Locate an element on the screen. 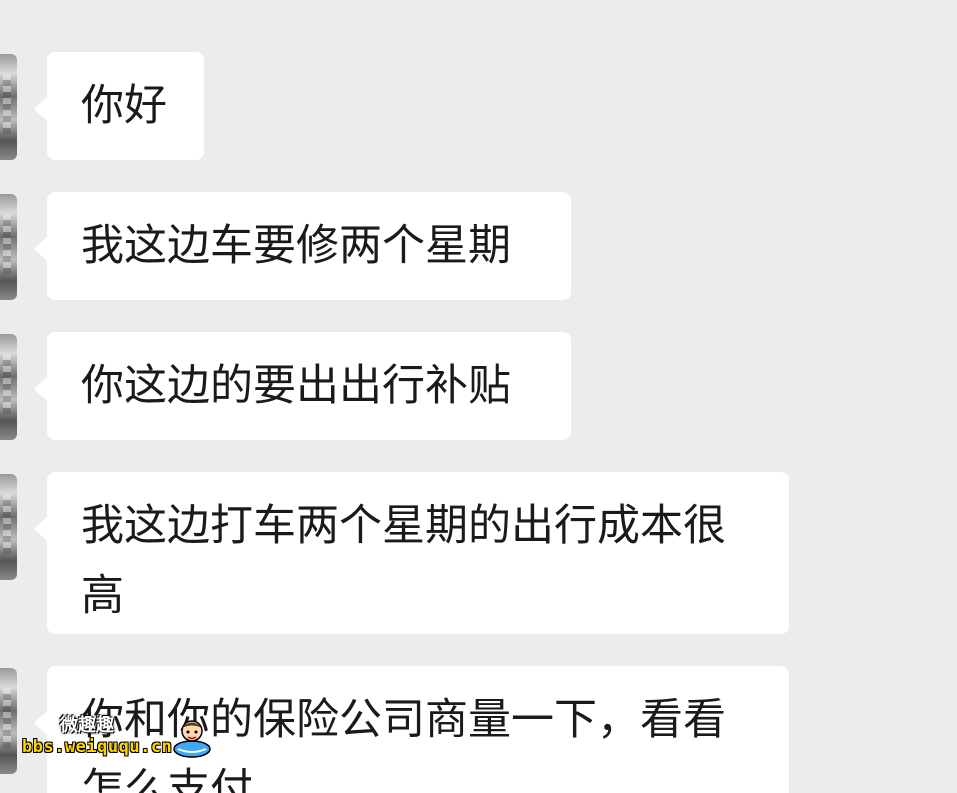 The width and height of the screenshot is (957, 793). mascot-icon is located at coordinates (192, 739).